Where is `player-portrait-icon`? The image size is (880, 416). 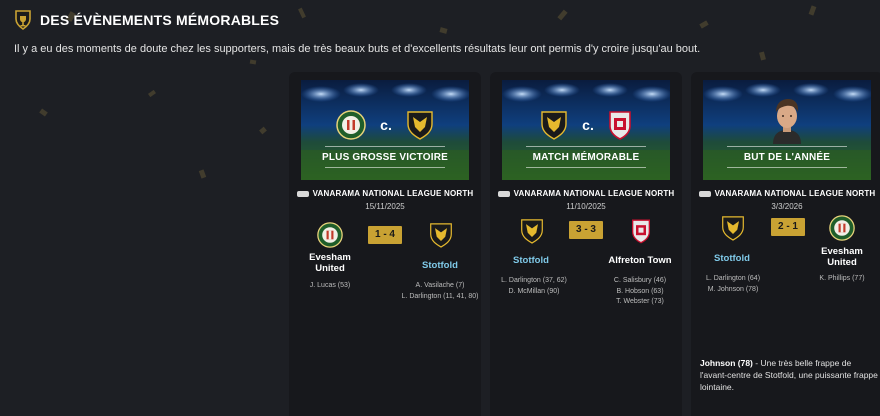
player-portrait-icon is located at coordinates (787, 121).